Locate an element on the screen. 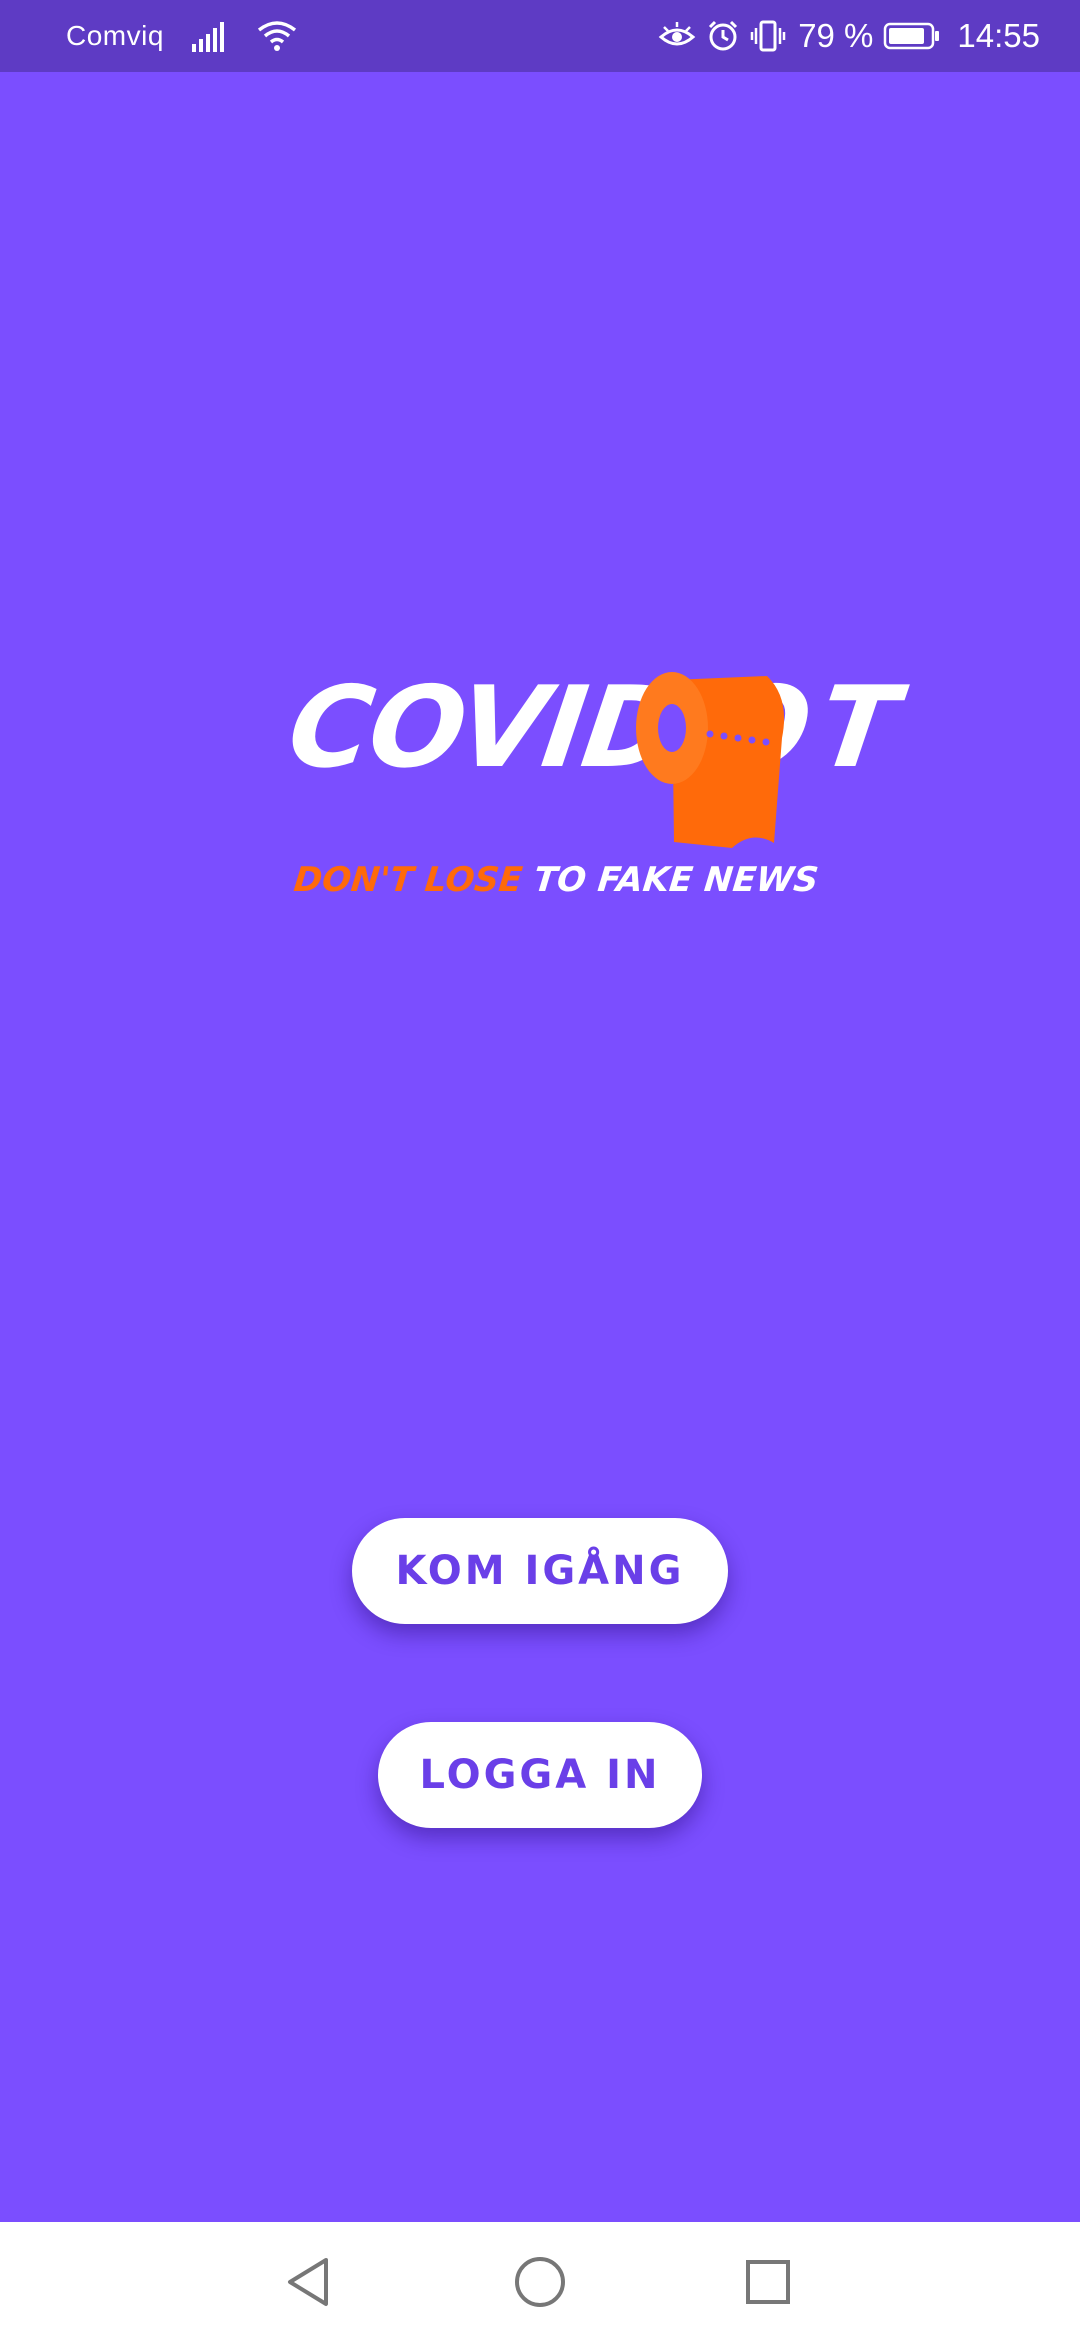 This screenshot has height=2340, width=1080. carrier-name: Comviq is located at coordinates (115, 35).